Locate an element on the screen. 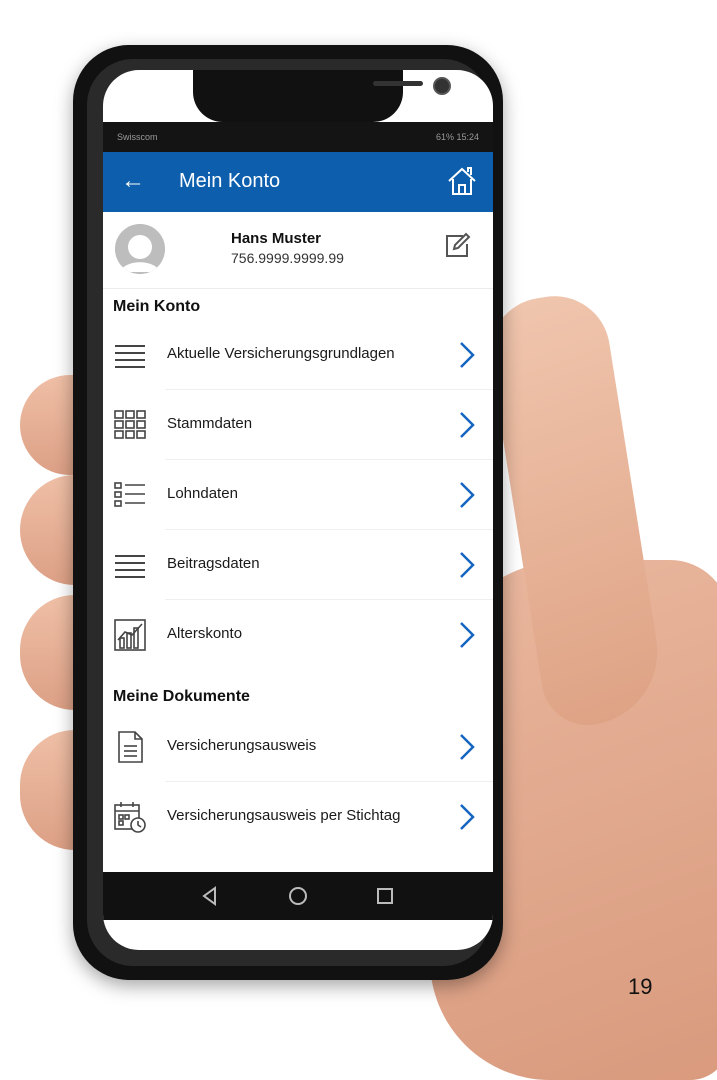 This screenshot has height=1080, width=717. nav-recents-button is located at coordinates (385, 896).